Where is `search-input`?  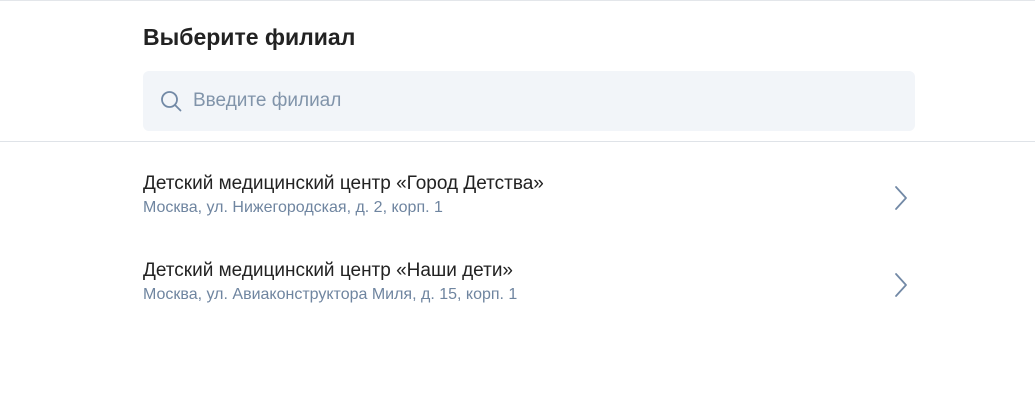
search-input is located at coordinates (533, 101).